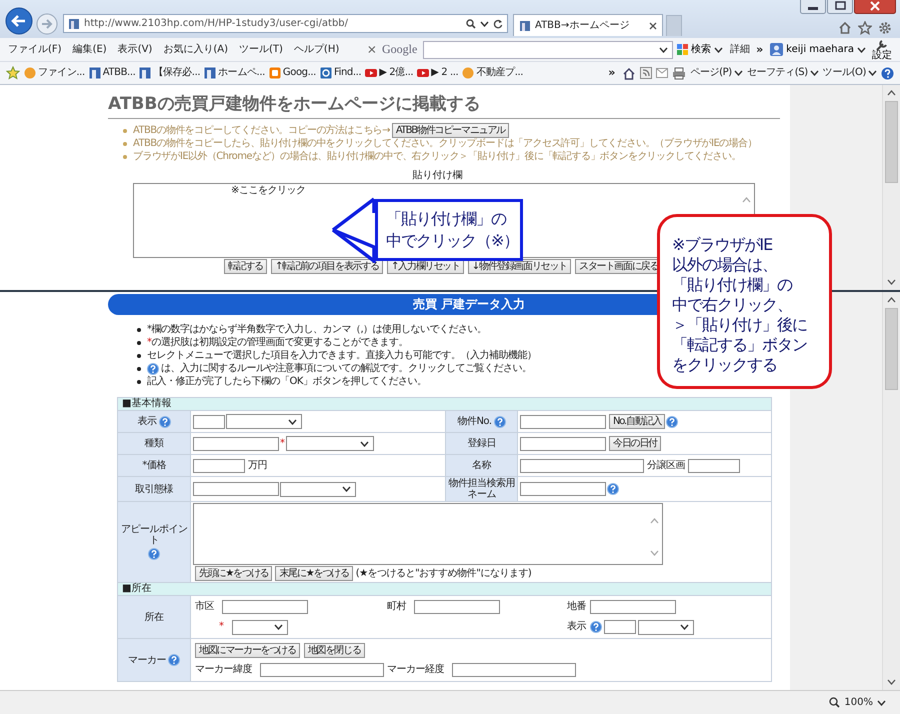 This screenshot has height=714, width=900. Describe the element at coordinates (154, 489) in the screenshot. I see `field-label: 取引態様` at that location.